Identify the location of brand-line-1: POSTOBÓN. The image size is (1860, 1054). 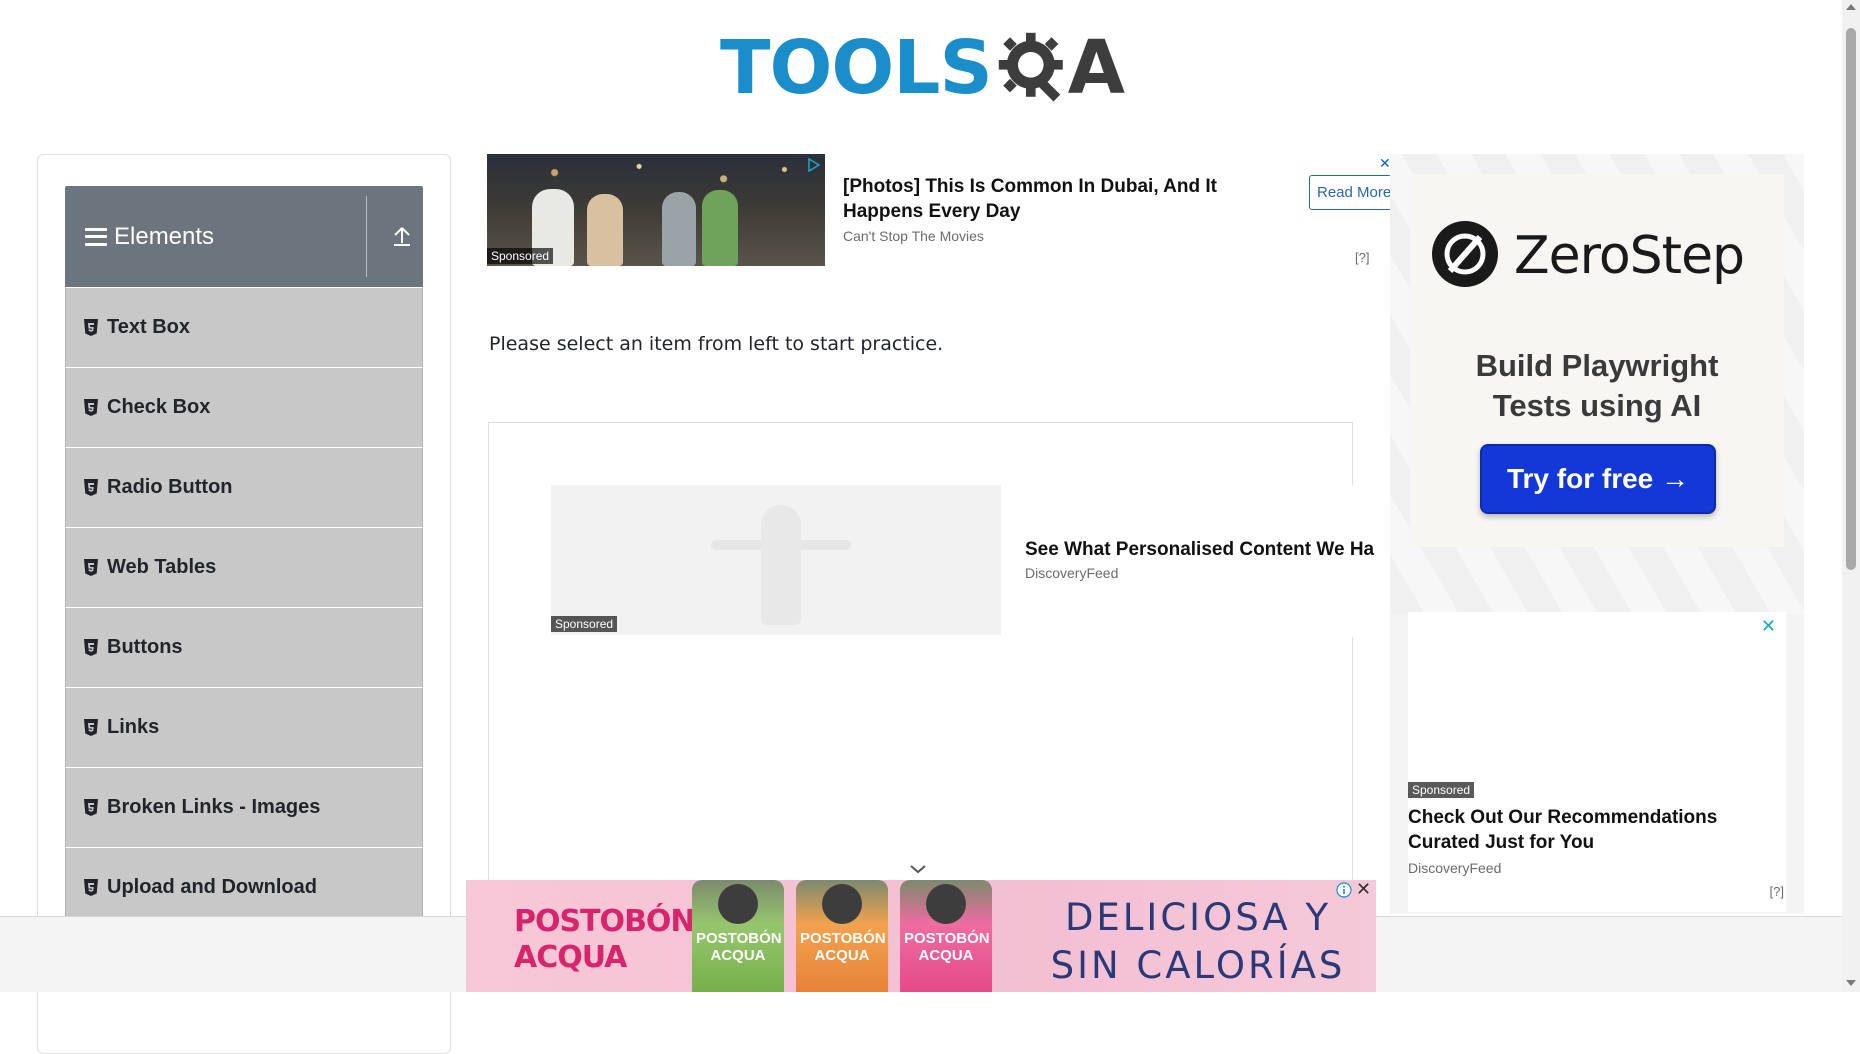
(605, 921).